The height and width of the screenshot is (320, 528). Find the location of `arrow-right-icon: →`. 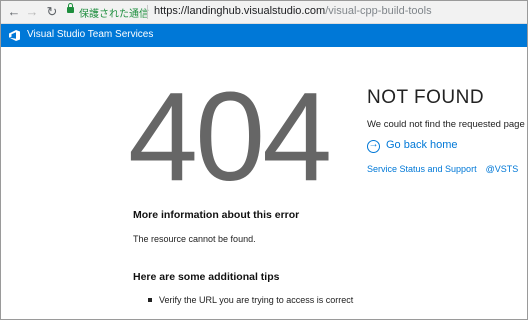

arrow-right-icon: → is located at coordinates (373, 144).